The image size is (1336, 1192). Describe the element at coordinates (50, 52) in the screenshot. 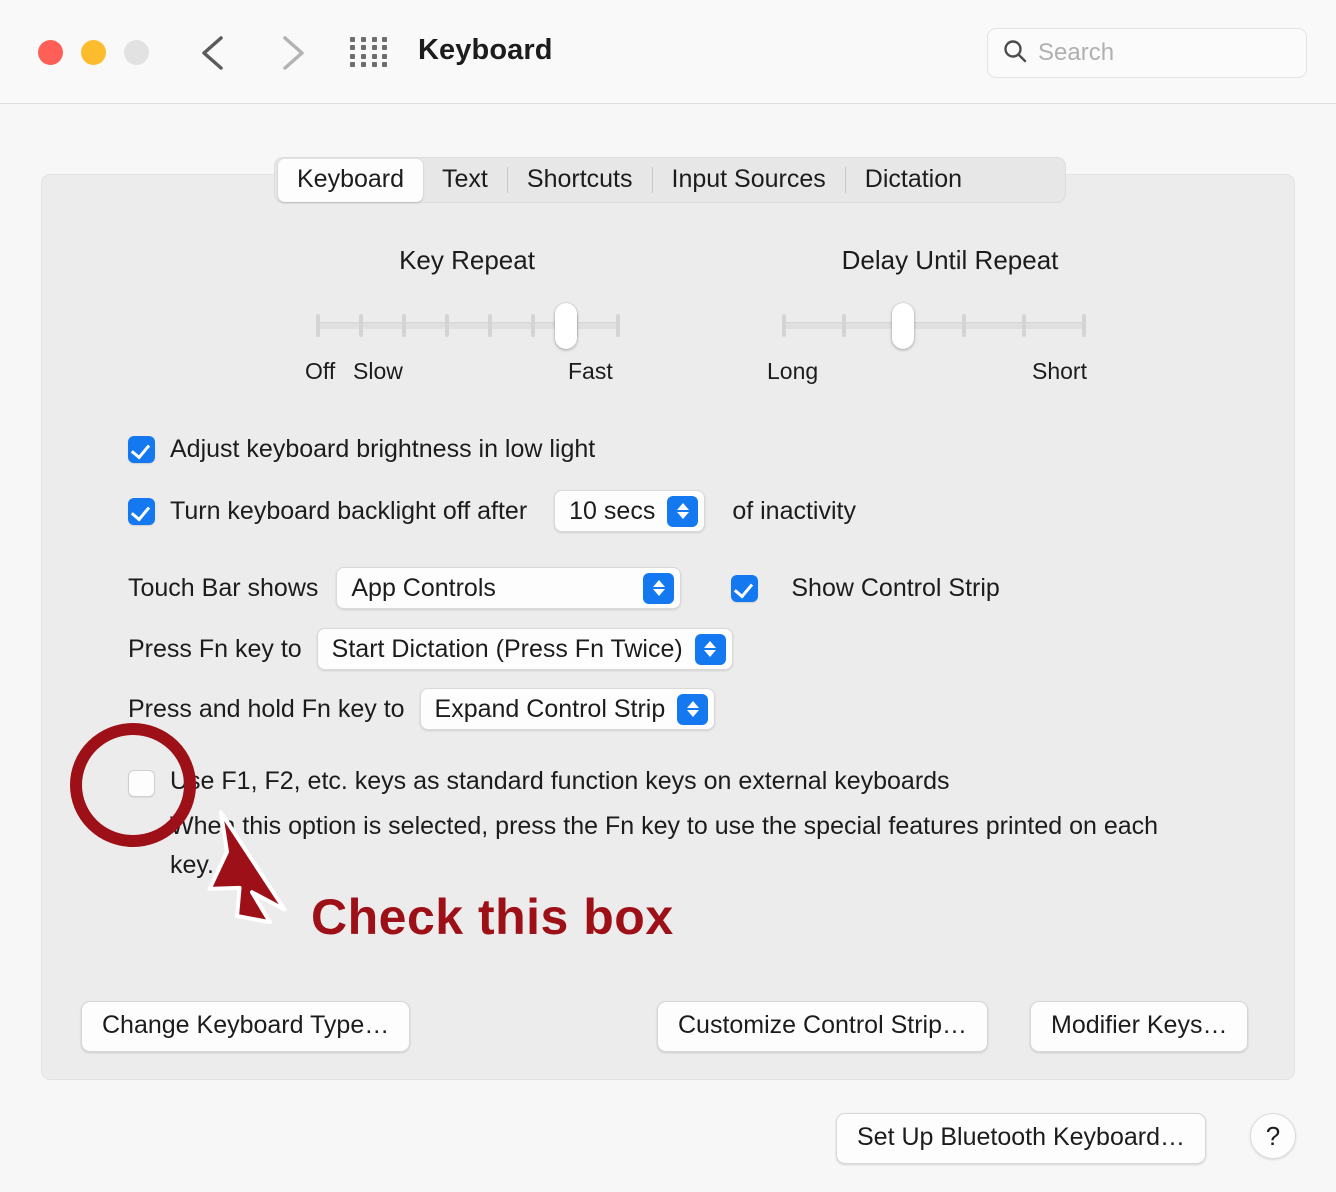

I see `close-window-button` at that location.